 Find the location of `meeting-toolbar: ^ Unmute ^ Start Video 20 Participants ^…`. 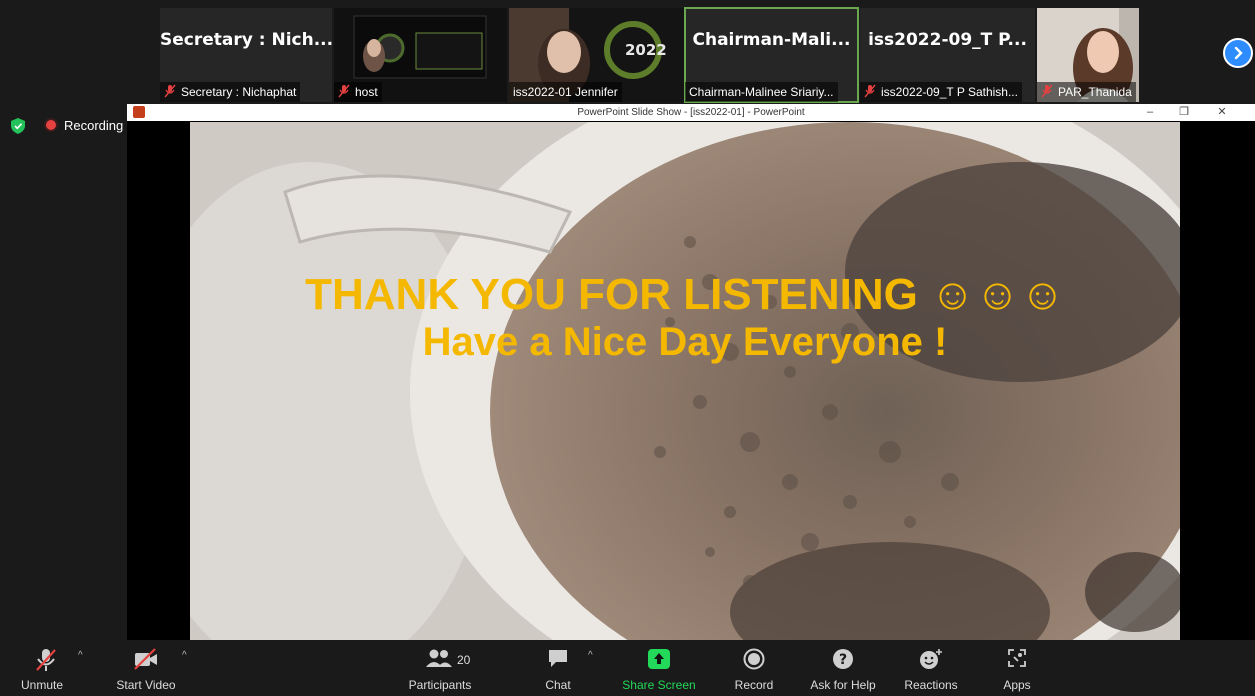

meeting-toolbar: ^ Unmute ^ Start Video 20 Participants ^… is located at coordinates (627, 668).